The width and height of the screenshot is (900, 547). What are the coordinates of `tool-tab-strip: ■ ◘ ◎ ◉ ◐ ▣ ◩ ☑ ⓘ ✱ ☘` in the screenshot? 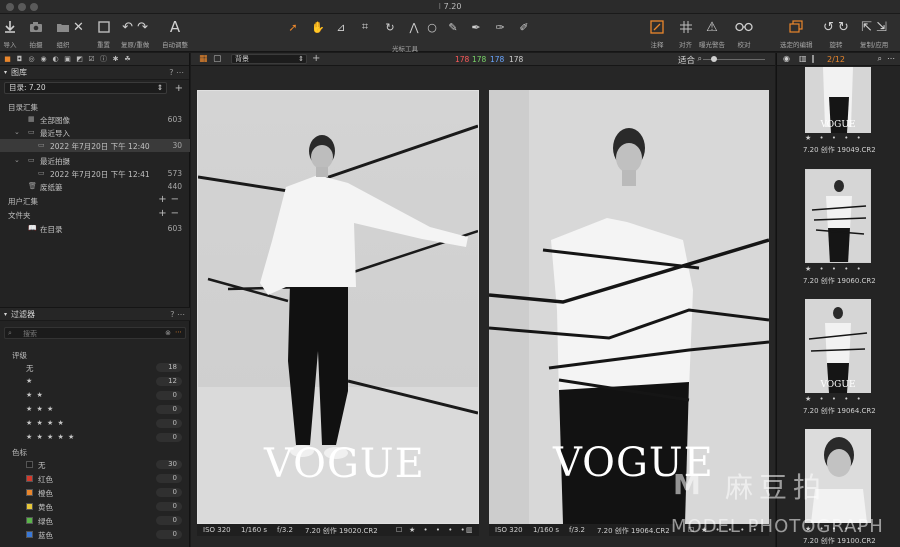 It's located at (94, 59).